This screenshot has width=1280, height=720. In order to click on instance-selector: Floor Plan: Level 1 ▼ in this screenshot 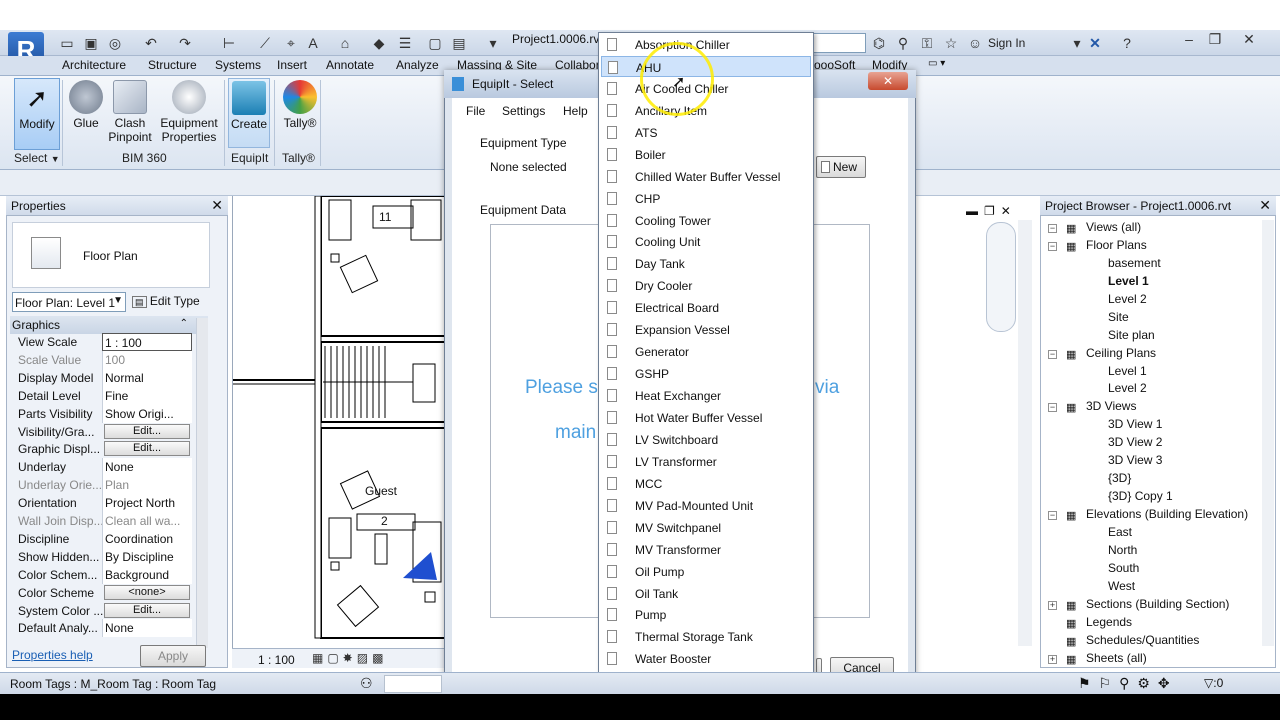, I will do `click(69, 302)`.